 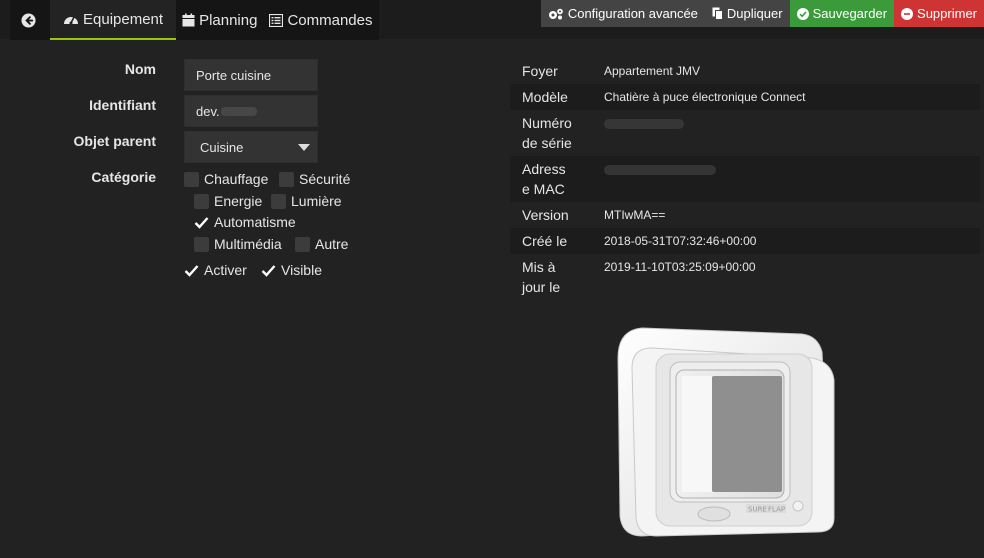 I want to click on objet-parent-select: Cuisine, so click(x=251, y=147).